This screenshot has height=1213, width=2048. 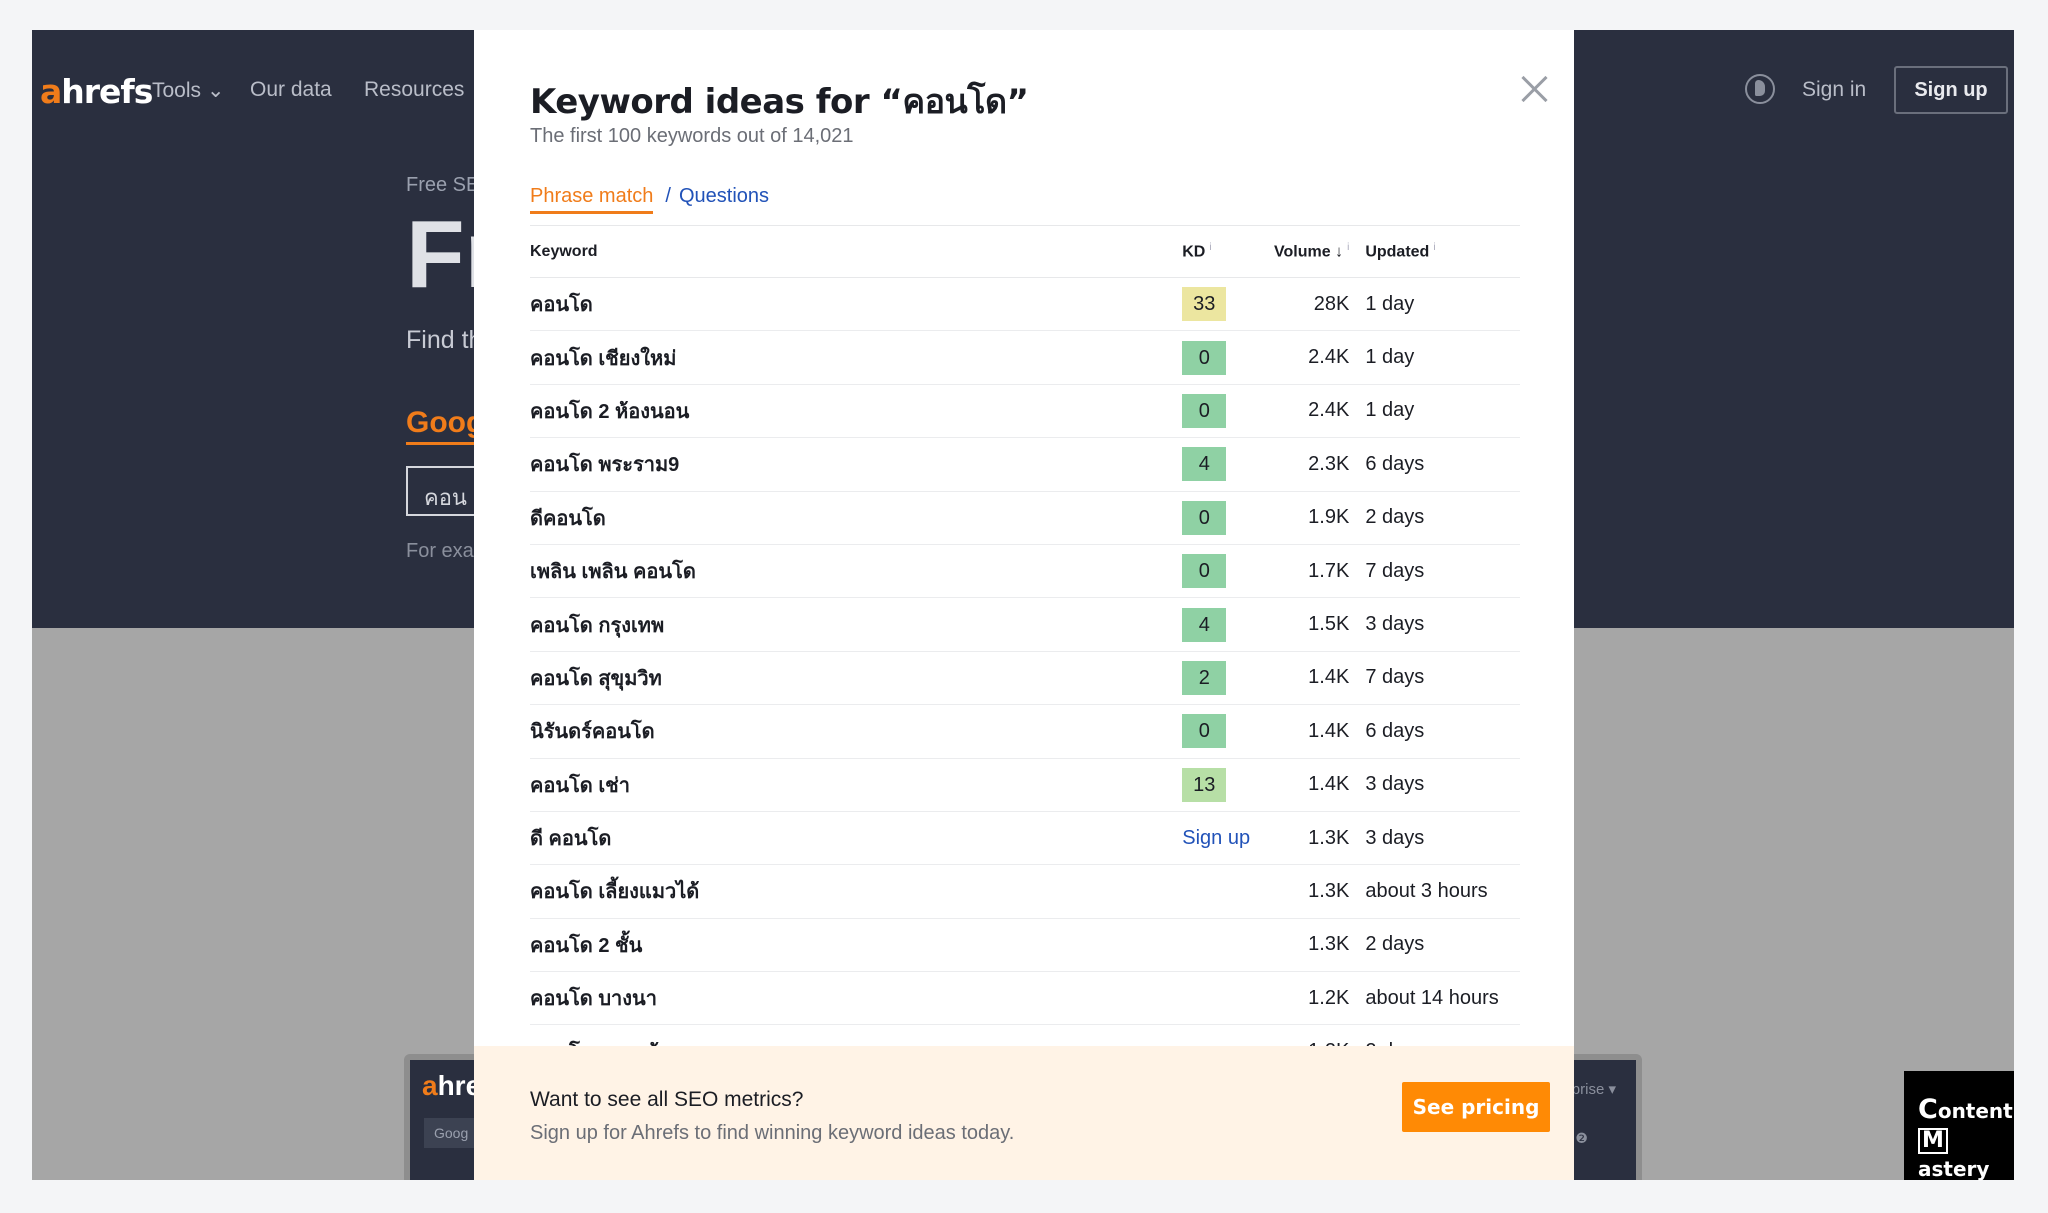 I want to click on table-row: คอนโด เลี้ยงแมวได้ 1.3K about 3 hours, so click(x=1025, y=891).